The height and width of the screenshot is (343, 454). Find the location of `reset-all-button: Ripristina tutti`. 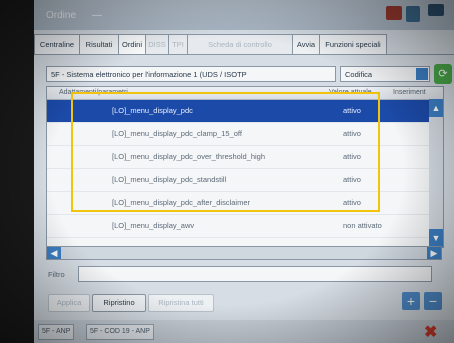

reset-all-button: Ripristina tutti is located at coordinates (181, 303).